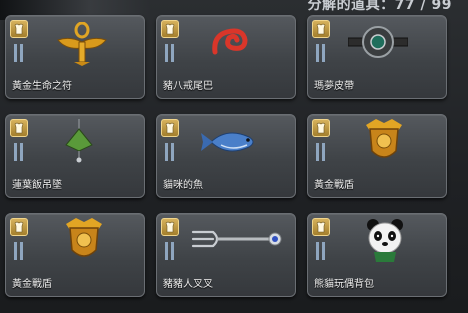  I want to click on item-name: 瑪夢皮帶, so click(334, 86).